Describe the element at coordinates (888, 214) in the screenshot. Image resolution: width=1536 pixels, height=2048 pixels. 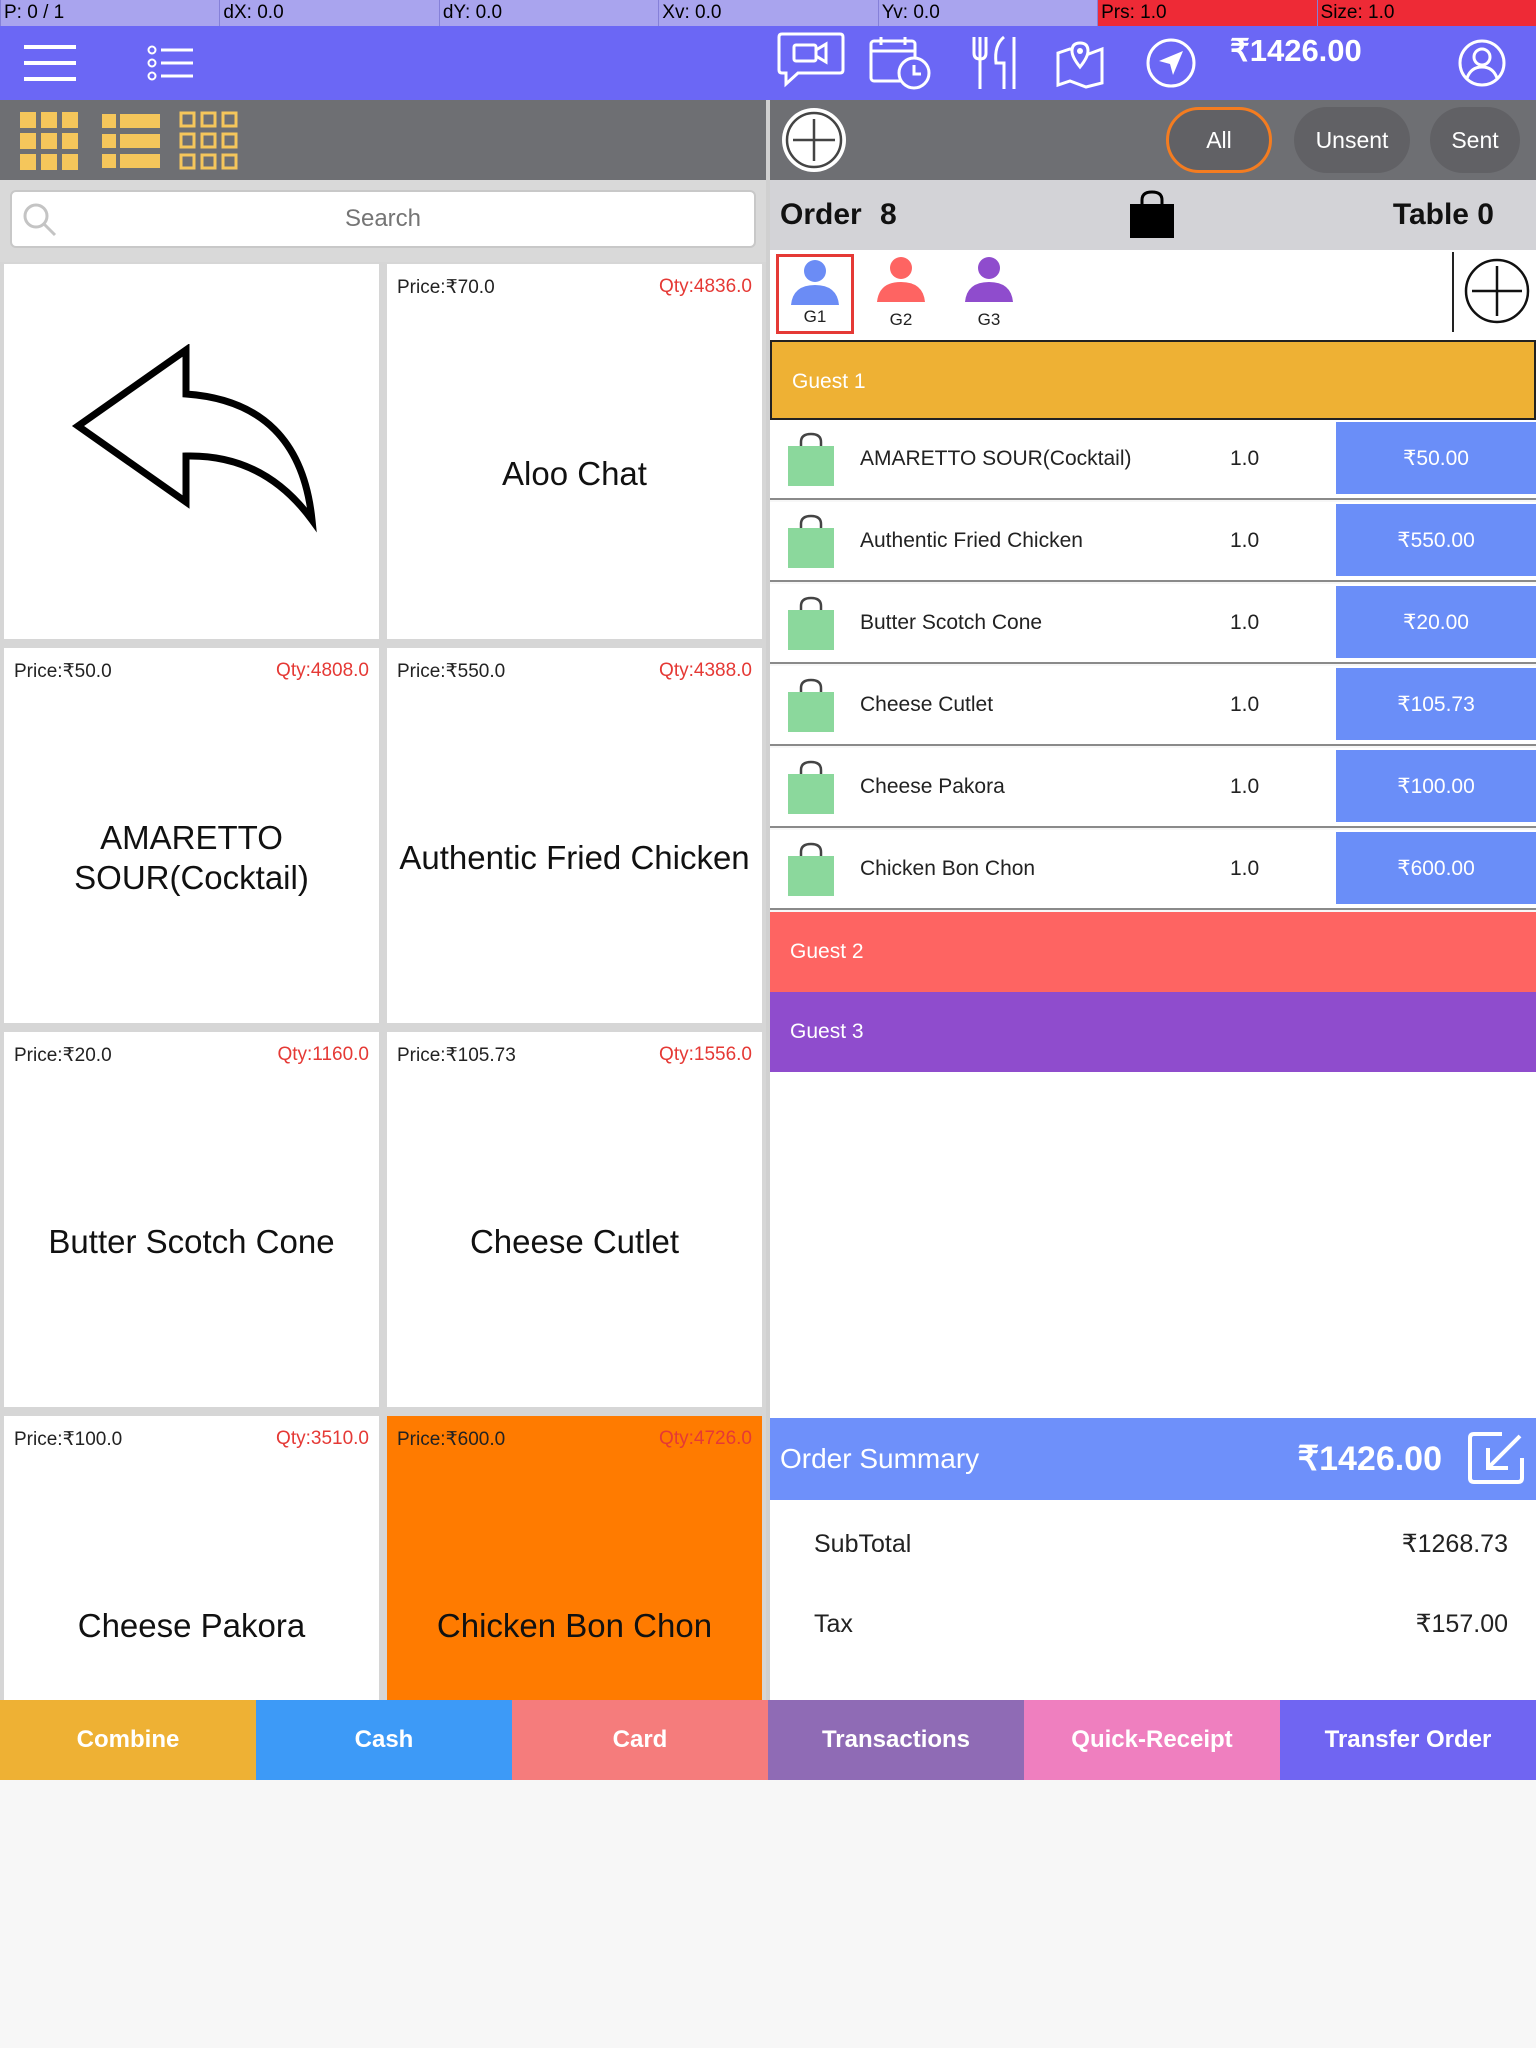
I see `order-number: 8` at that location.